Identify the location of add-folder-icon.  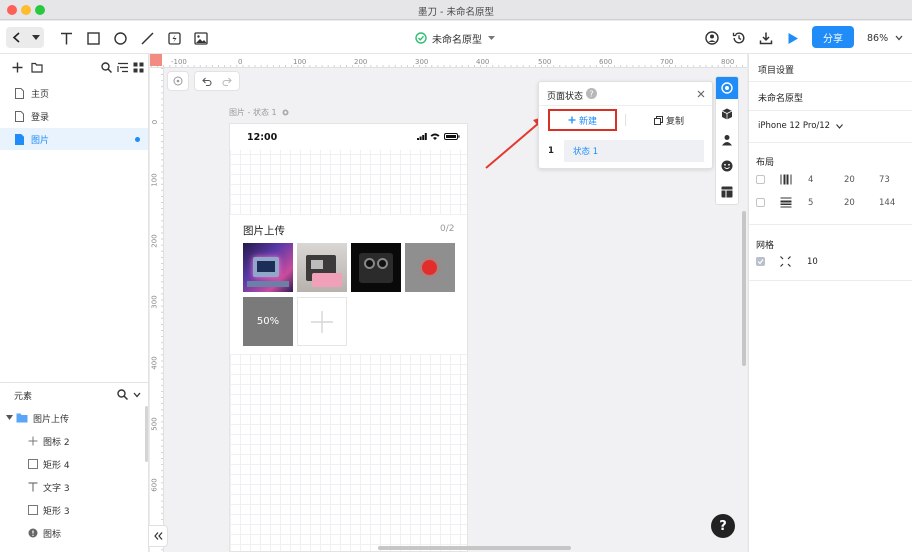
(37, 67).